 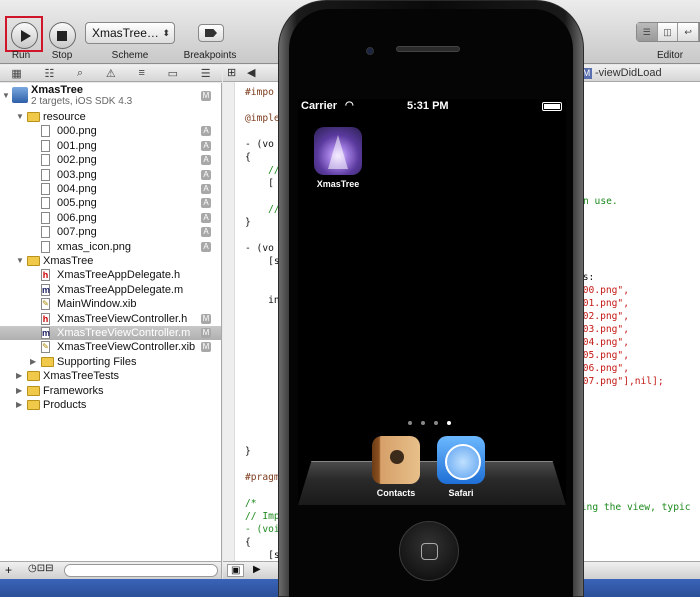 I want to click on file-row: 004.png A, so click(x=110, y=189).